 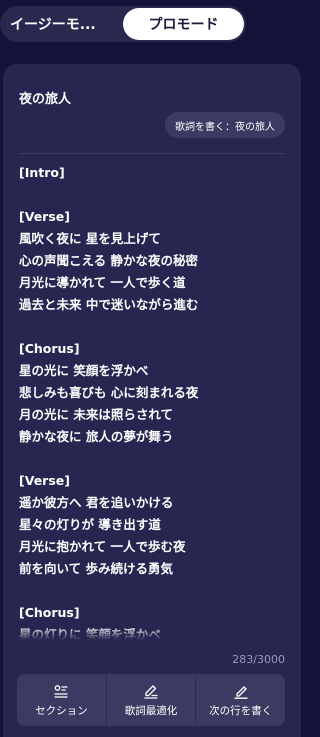 What do you see at coordinates (61, 710) in the screenshot?
I see `section-button-label: セクション` at bounding box center [61, 710].